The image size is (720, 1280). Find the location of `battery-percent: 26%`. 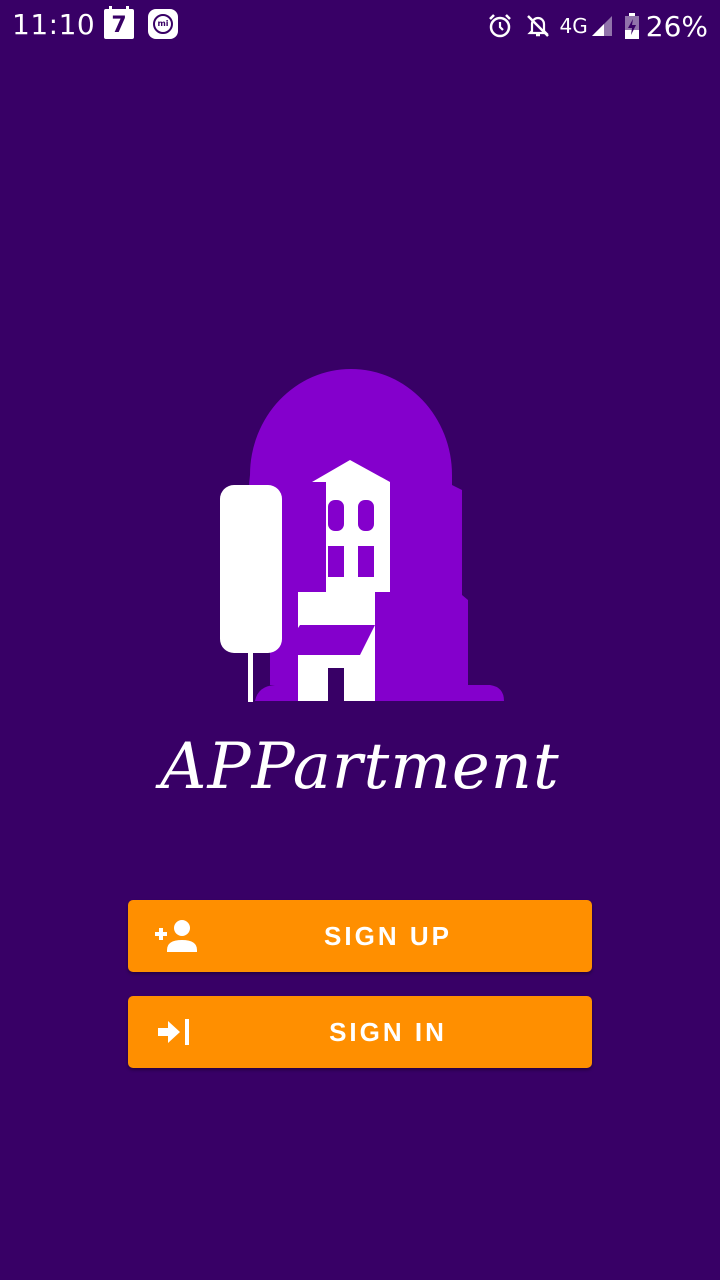

battery-percent: 26% is located at coordinates (676, 26).